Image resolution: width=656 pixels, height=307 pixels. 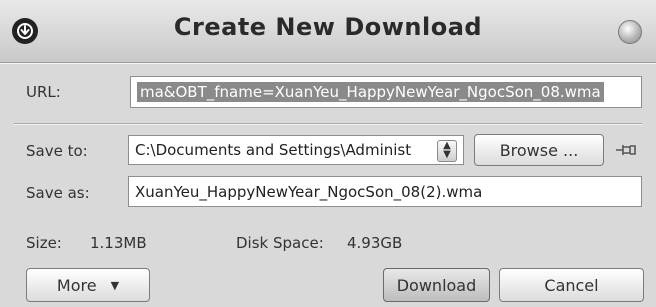 What do you see at coordinates (328, 124) in the screenshot?
I see `divider` at bounding box center [328, 124].